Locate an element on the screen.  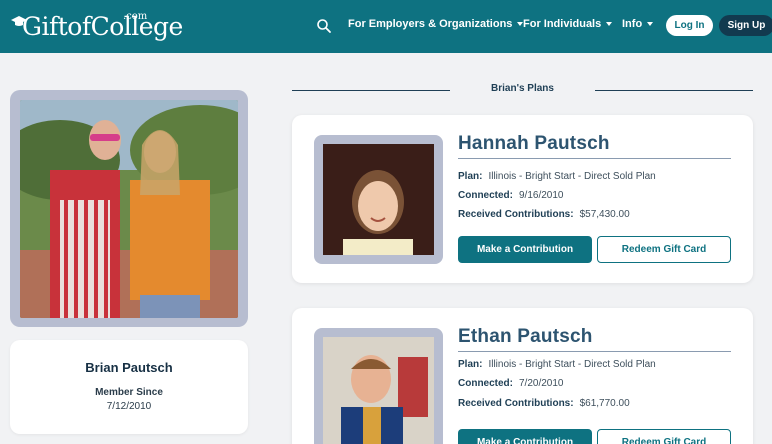
member-since-date: 7/12/2010 is located at coordinates (129, 406).